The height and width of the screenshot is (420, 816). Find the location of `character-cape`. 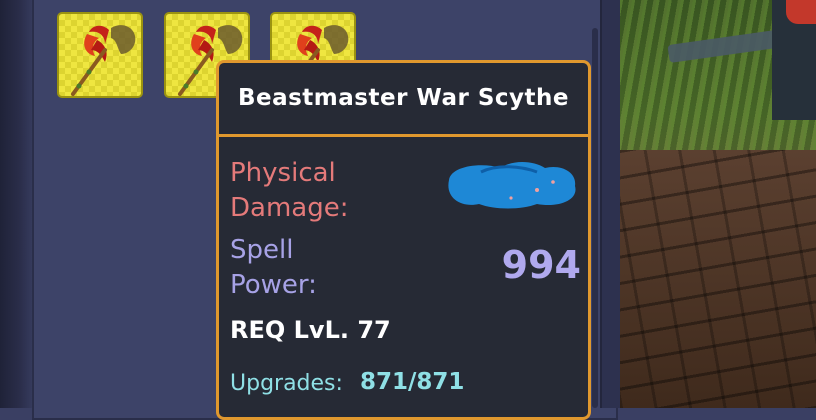

character-cape is located at coordinates (801, 12).